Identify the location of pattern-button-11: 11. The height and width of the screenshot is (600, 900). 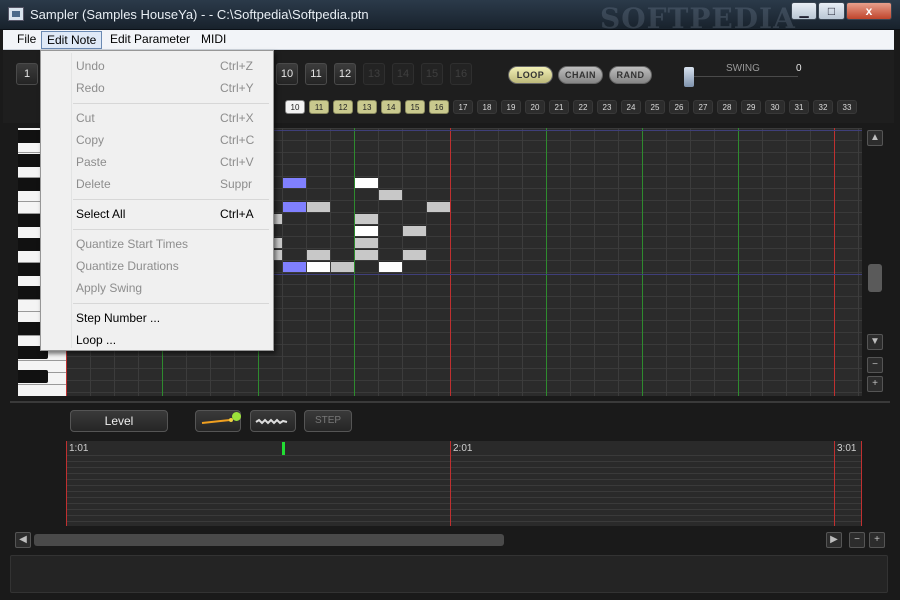
(316, 74).